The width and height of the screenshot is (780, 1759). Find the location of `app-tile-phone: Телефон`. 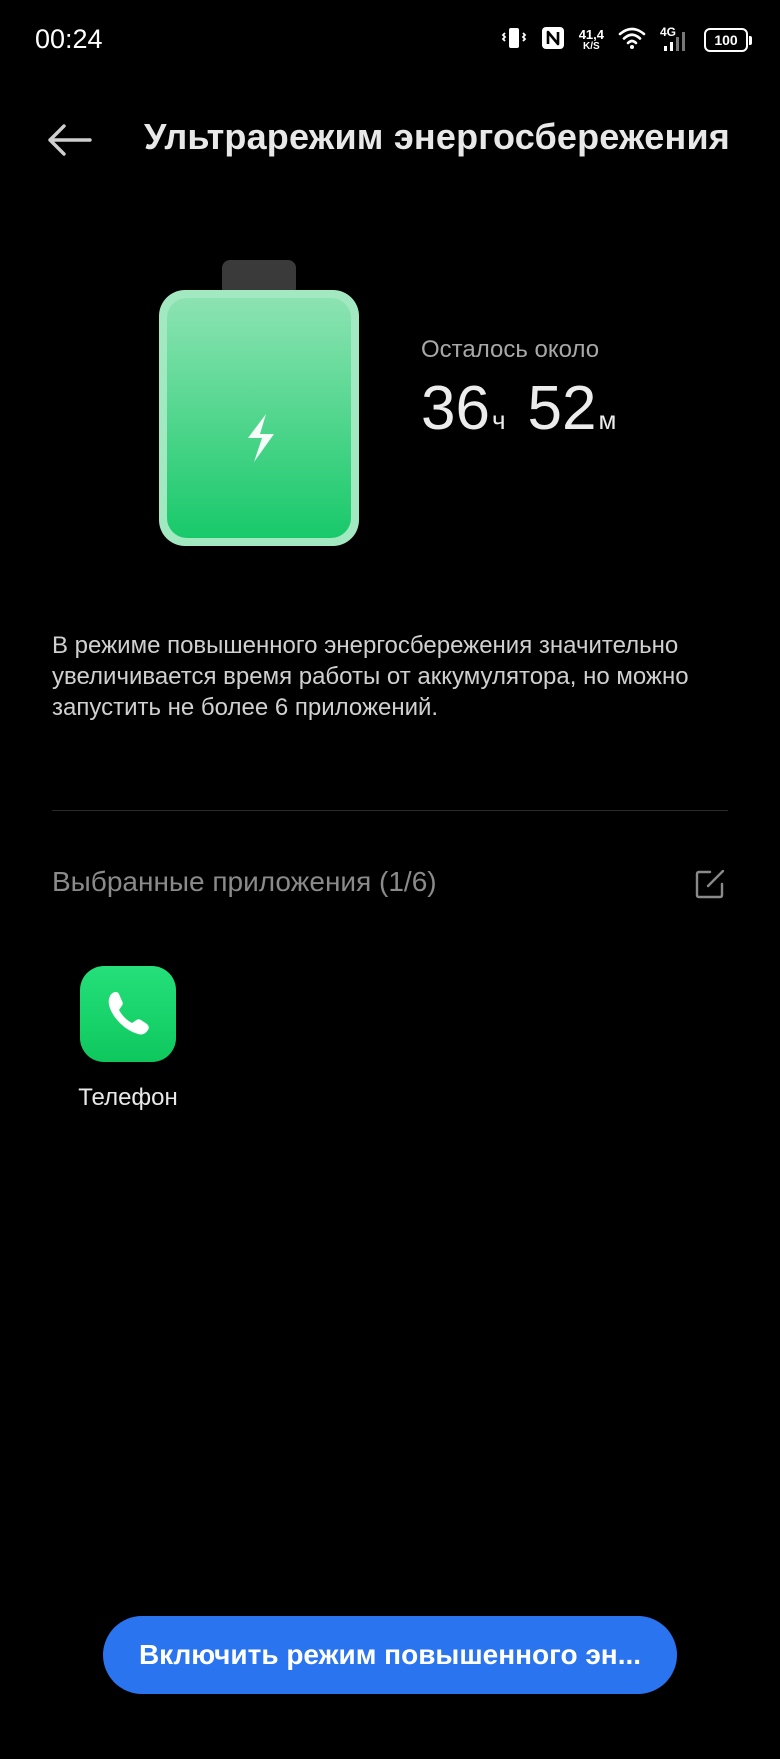

app-tile-phone: Телефон is located at coordinates (128, 1039).